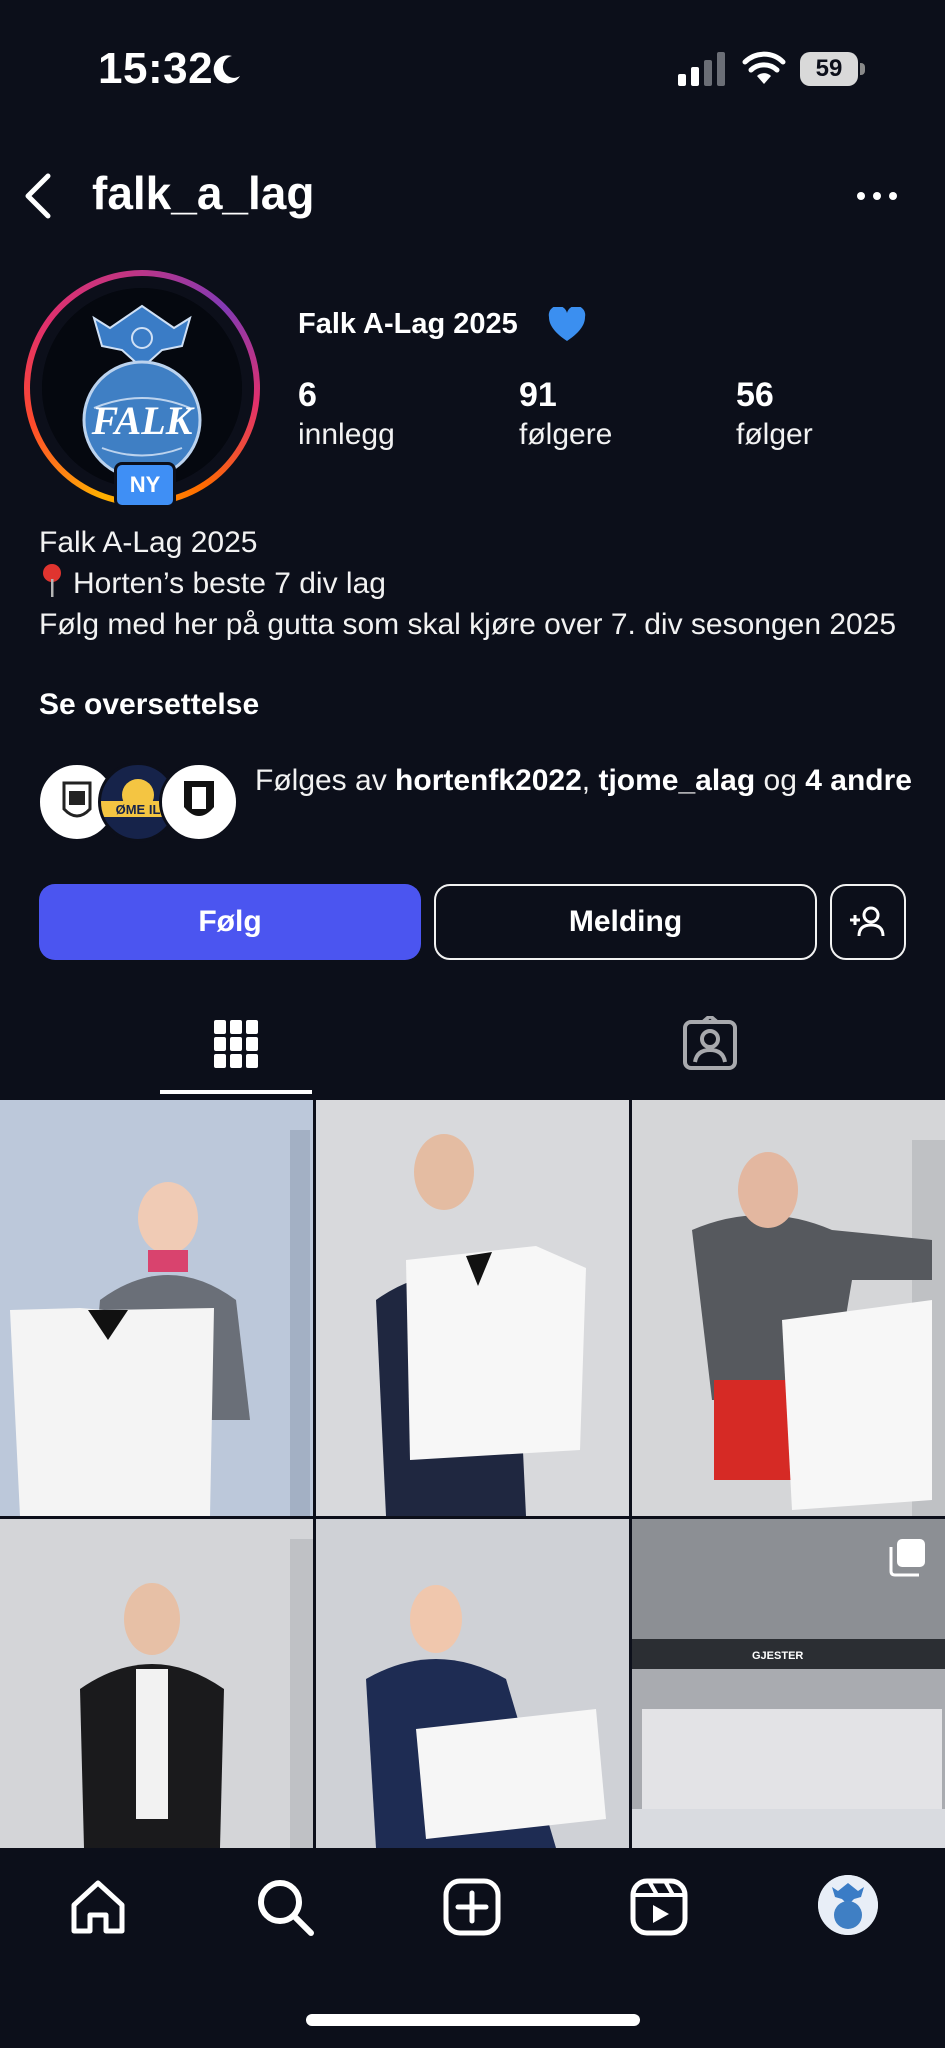 This screenshot has height=2048, width=945. I want to click on back-chevron-icon, so click(38, 196).